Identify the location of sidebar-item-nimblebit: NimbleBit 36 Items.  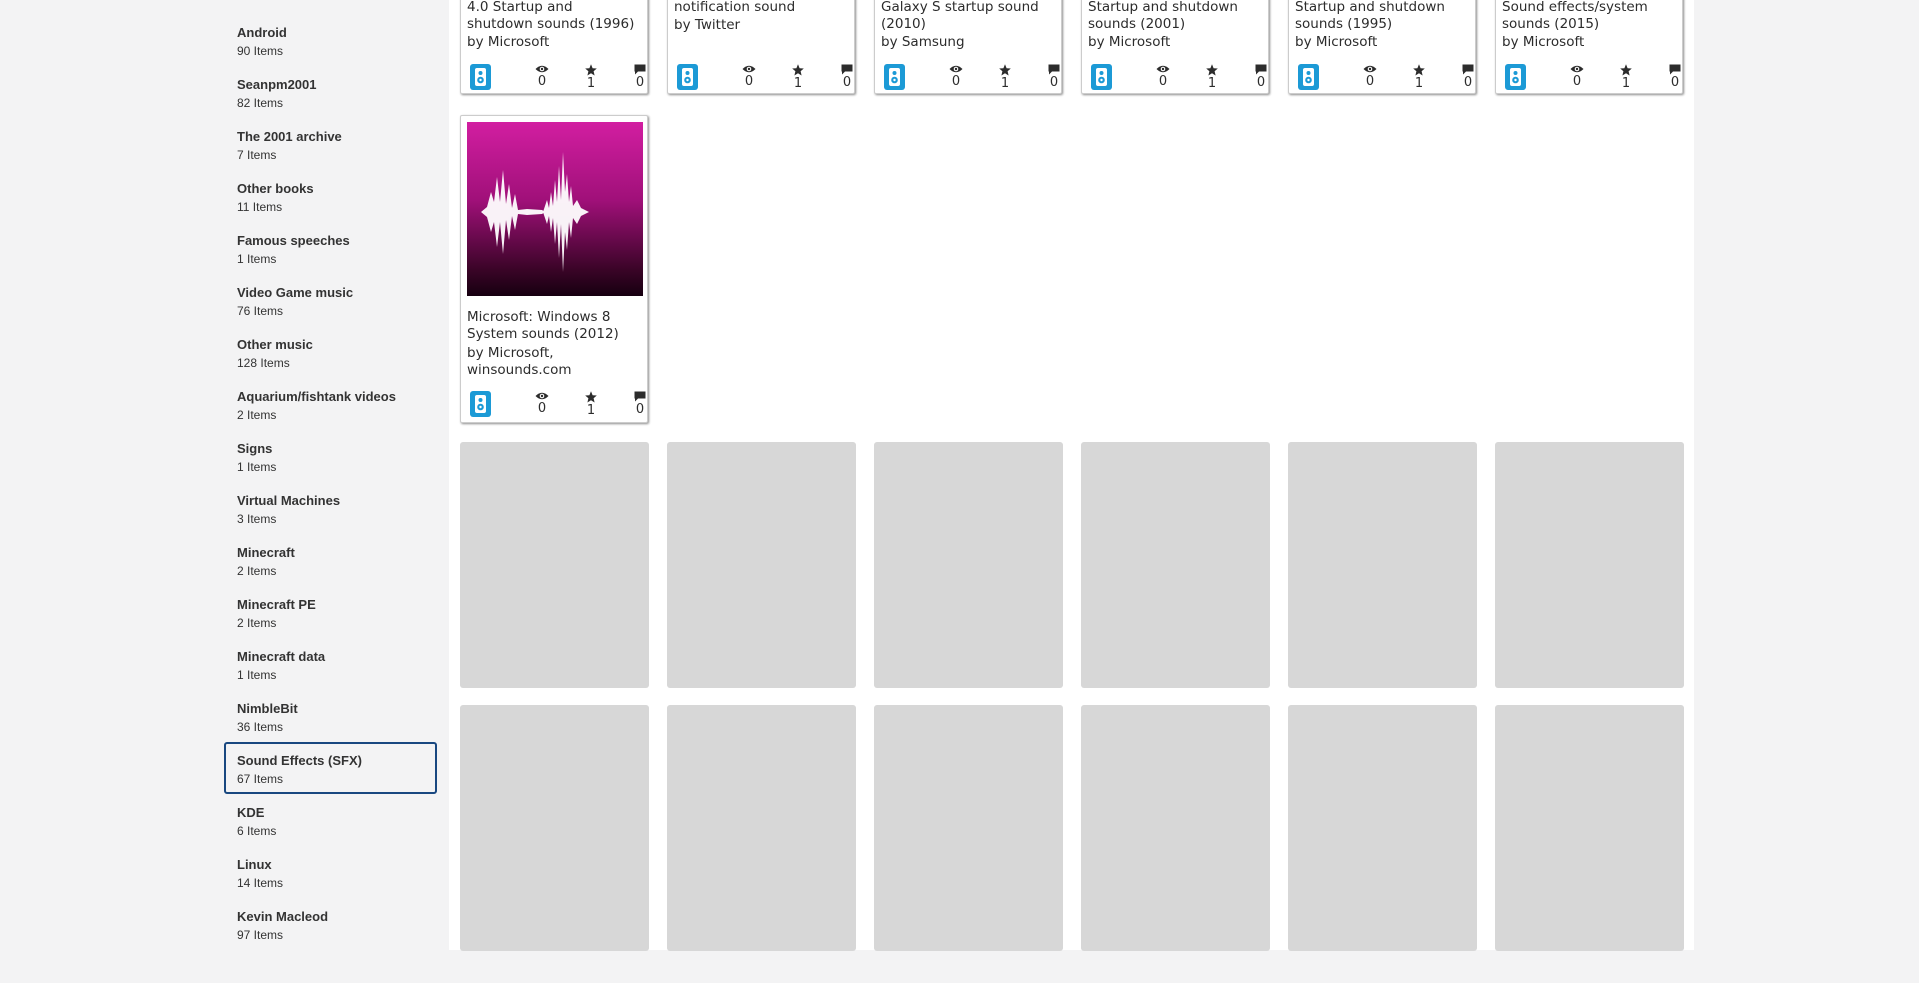
(330, 716).